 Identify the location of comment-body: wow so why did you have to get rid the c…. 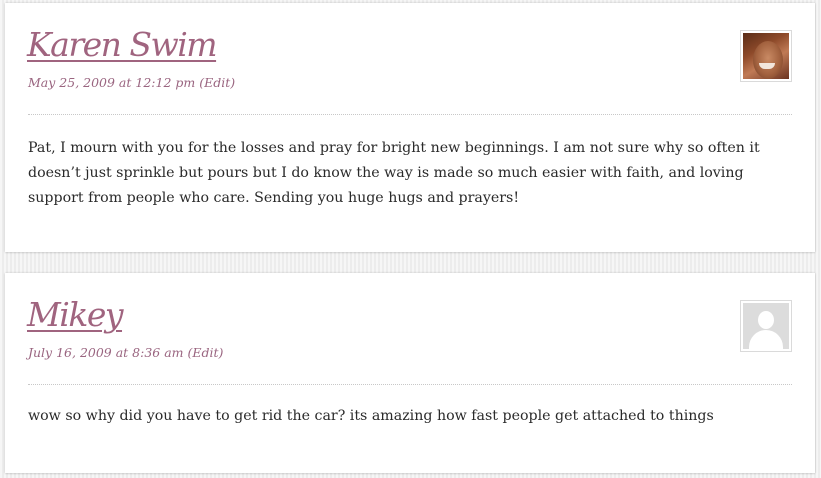
(371, 416).